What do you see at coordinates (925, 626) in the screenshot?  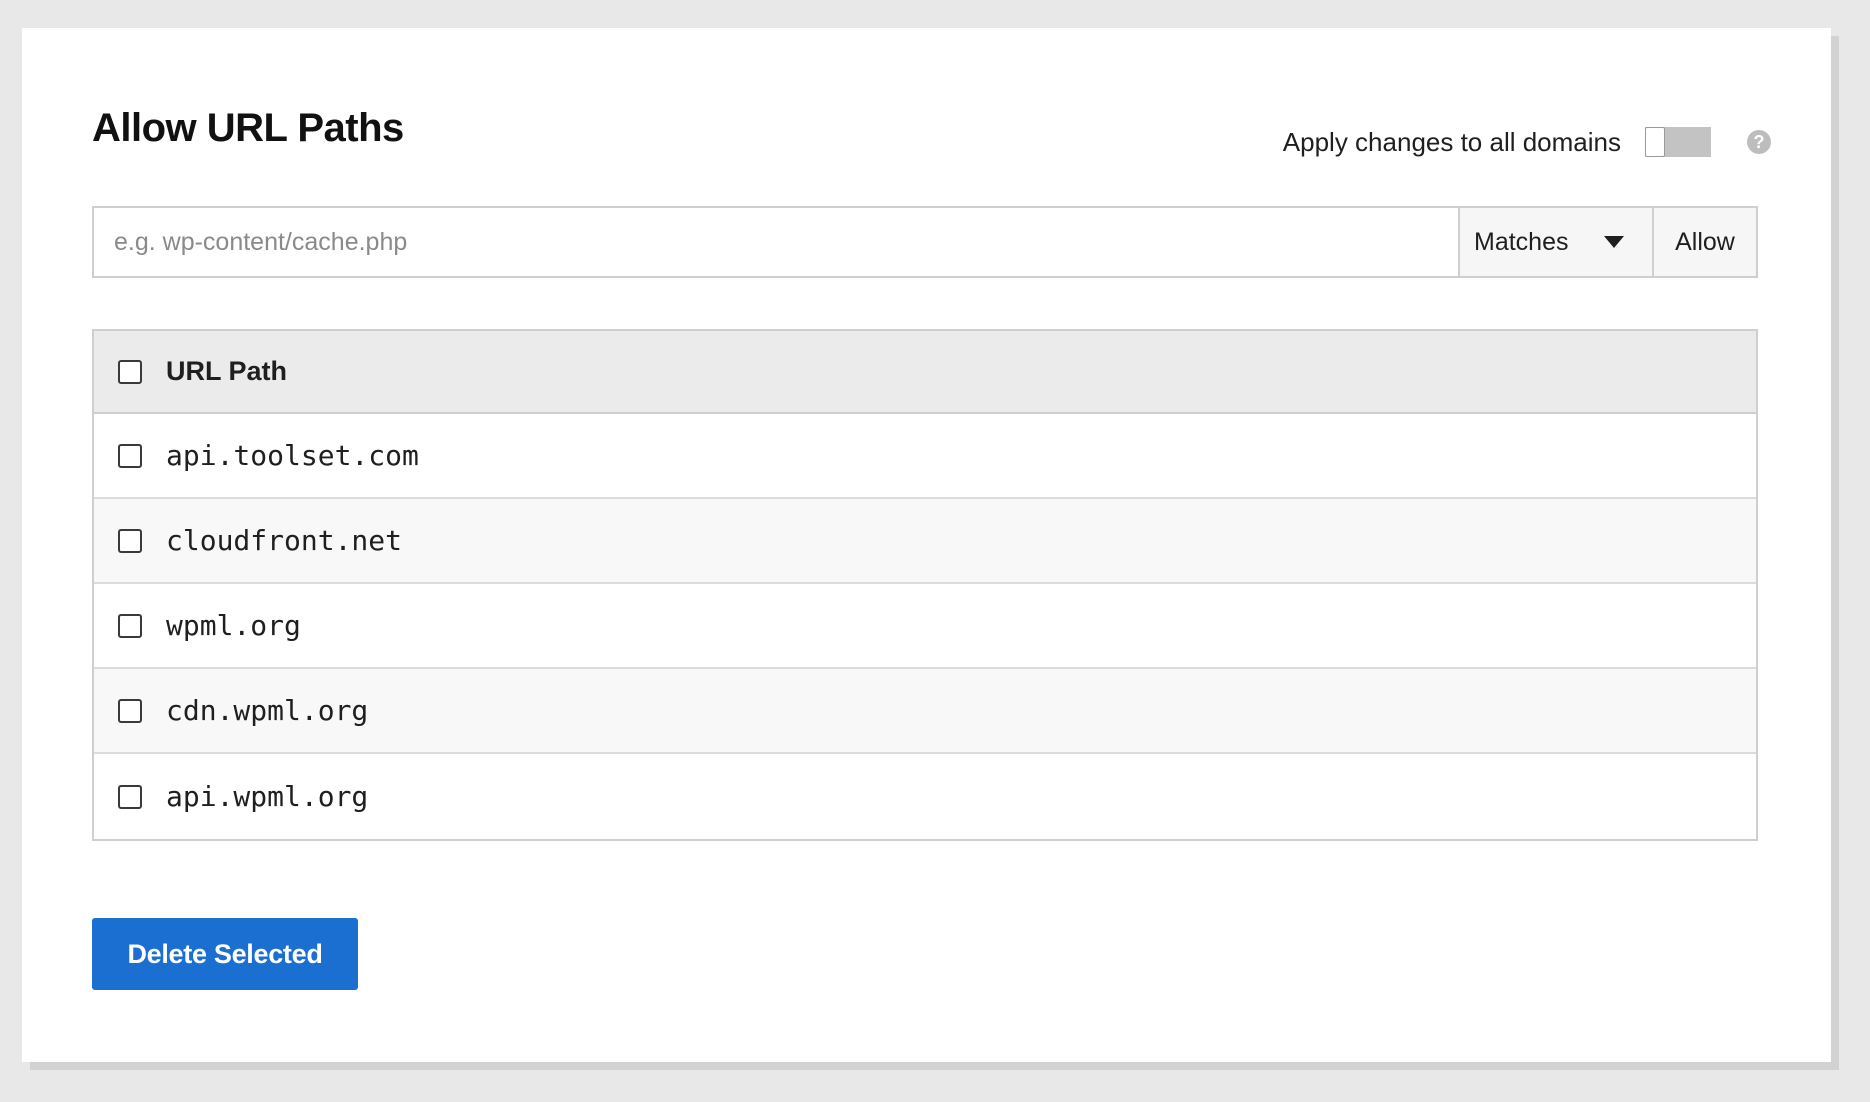 I see `table-row: wpml.org` at bounding box center [925, 626].